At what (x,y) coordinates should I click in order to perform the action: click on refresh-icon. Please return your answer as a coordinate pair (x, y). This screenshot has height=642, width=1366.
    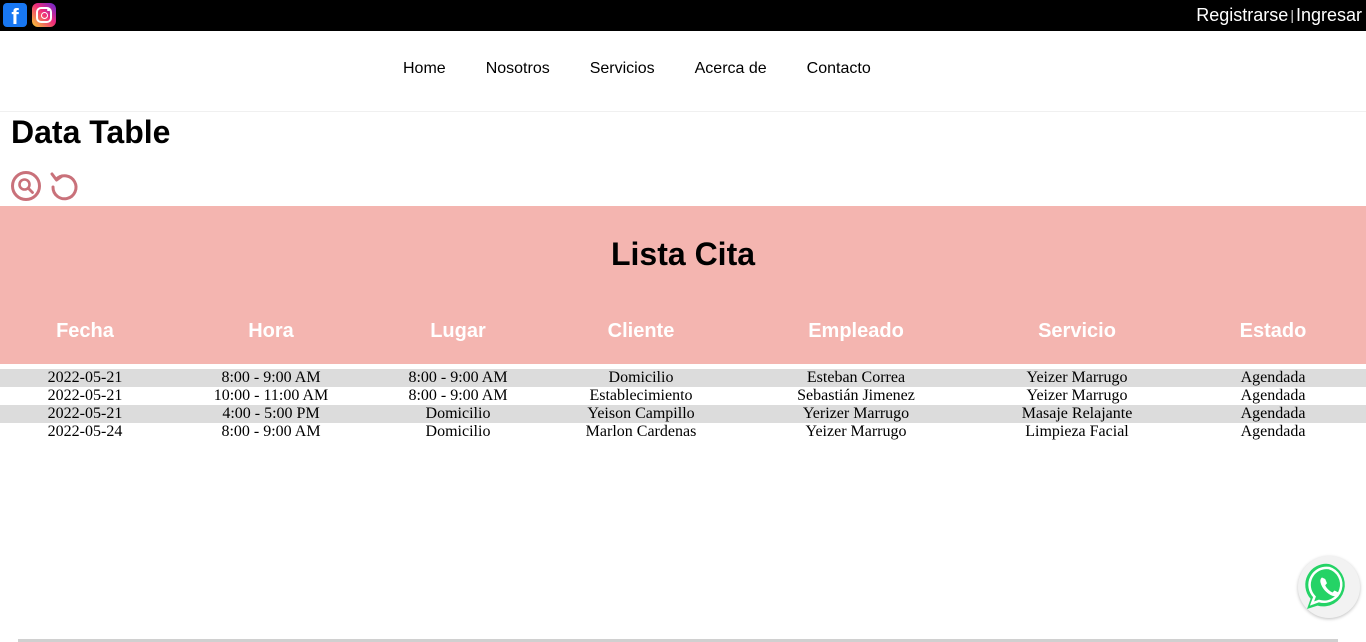
    Looking at the image, I should click on (64, 186).